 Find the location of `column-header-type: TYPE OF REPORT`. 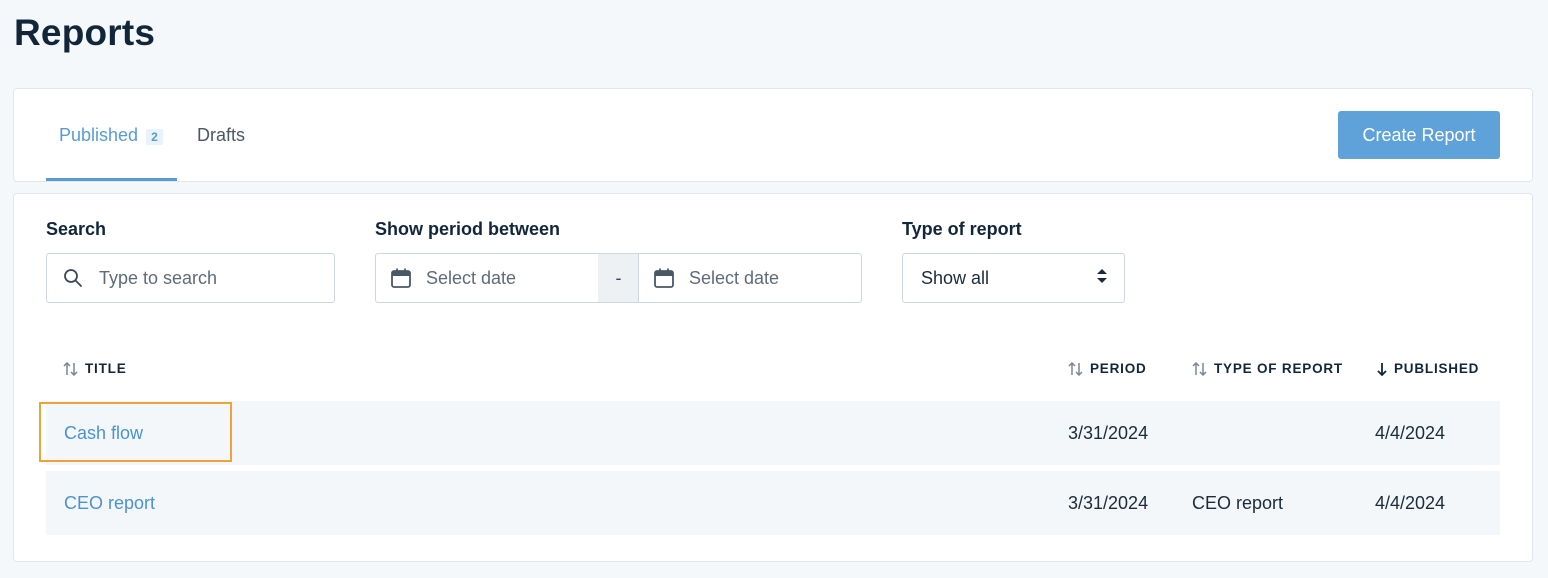

column-header-type: TYPE OF REPORT is located at coordinates (1267, 368).